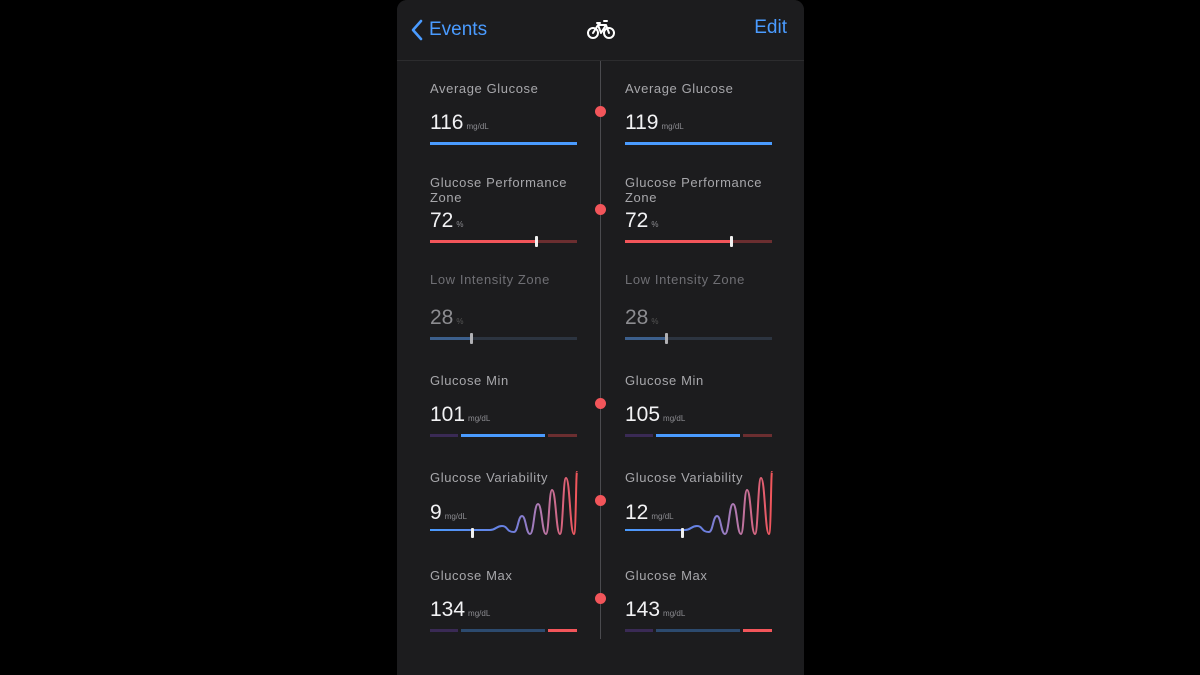 The image size is (1200, 675). Describe the element at coordinates (699, 408) in the screenshot. I see `glucose-min-metric: Glucose Min 105 mg/dL` at that location.